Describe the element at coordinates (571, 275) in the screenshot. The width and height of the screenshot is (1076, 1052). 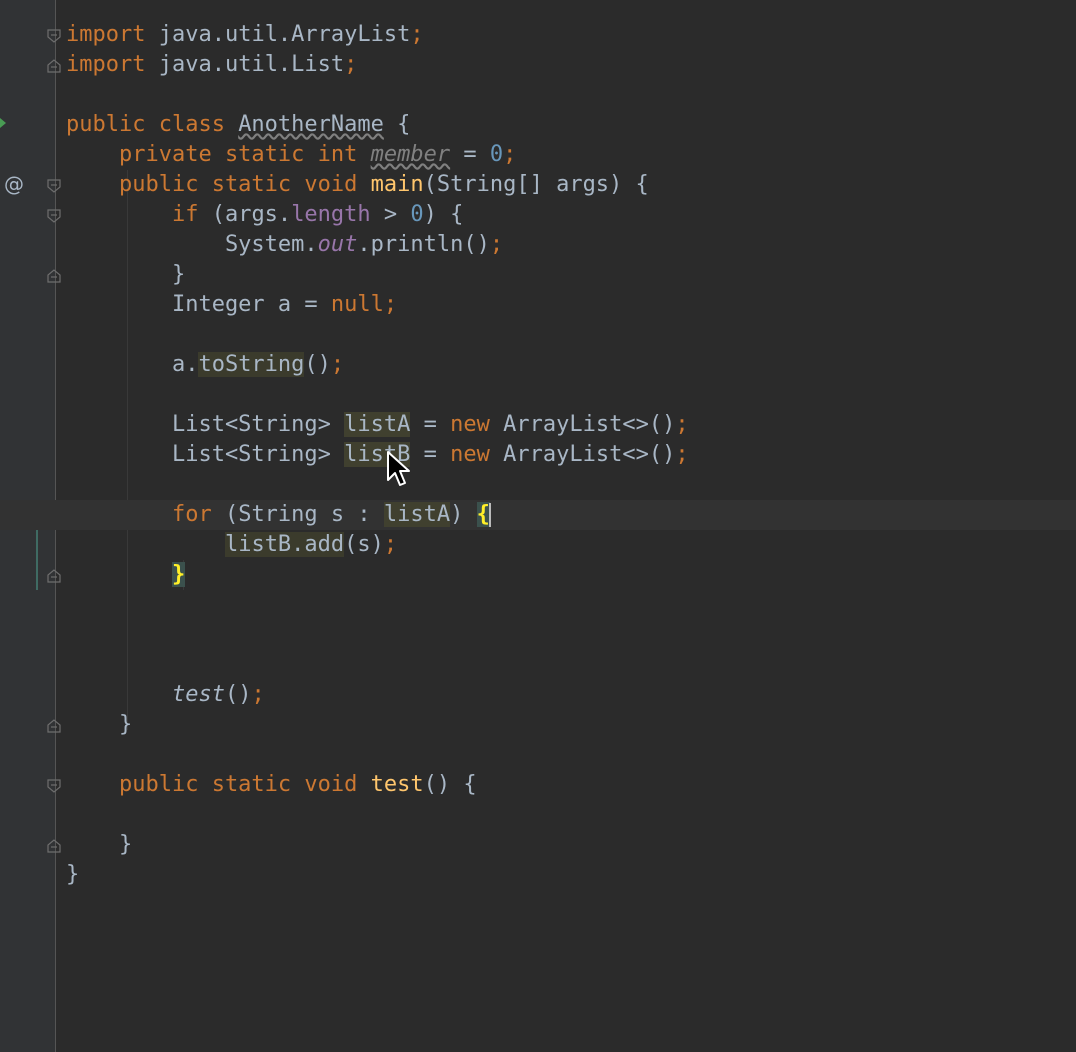
I see `code-line-9: }` at that location.